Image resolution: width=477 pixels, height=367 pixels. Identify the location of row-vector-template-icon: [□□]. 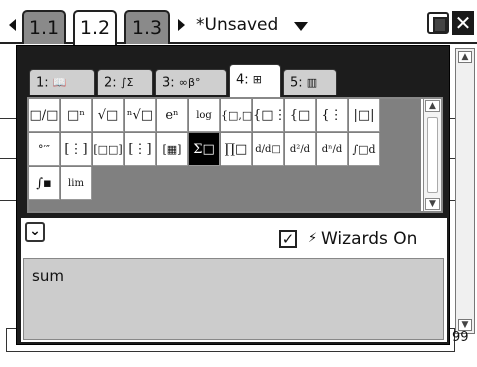
(108, 149).